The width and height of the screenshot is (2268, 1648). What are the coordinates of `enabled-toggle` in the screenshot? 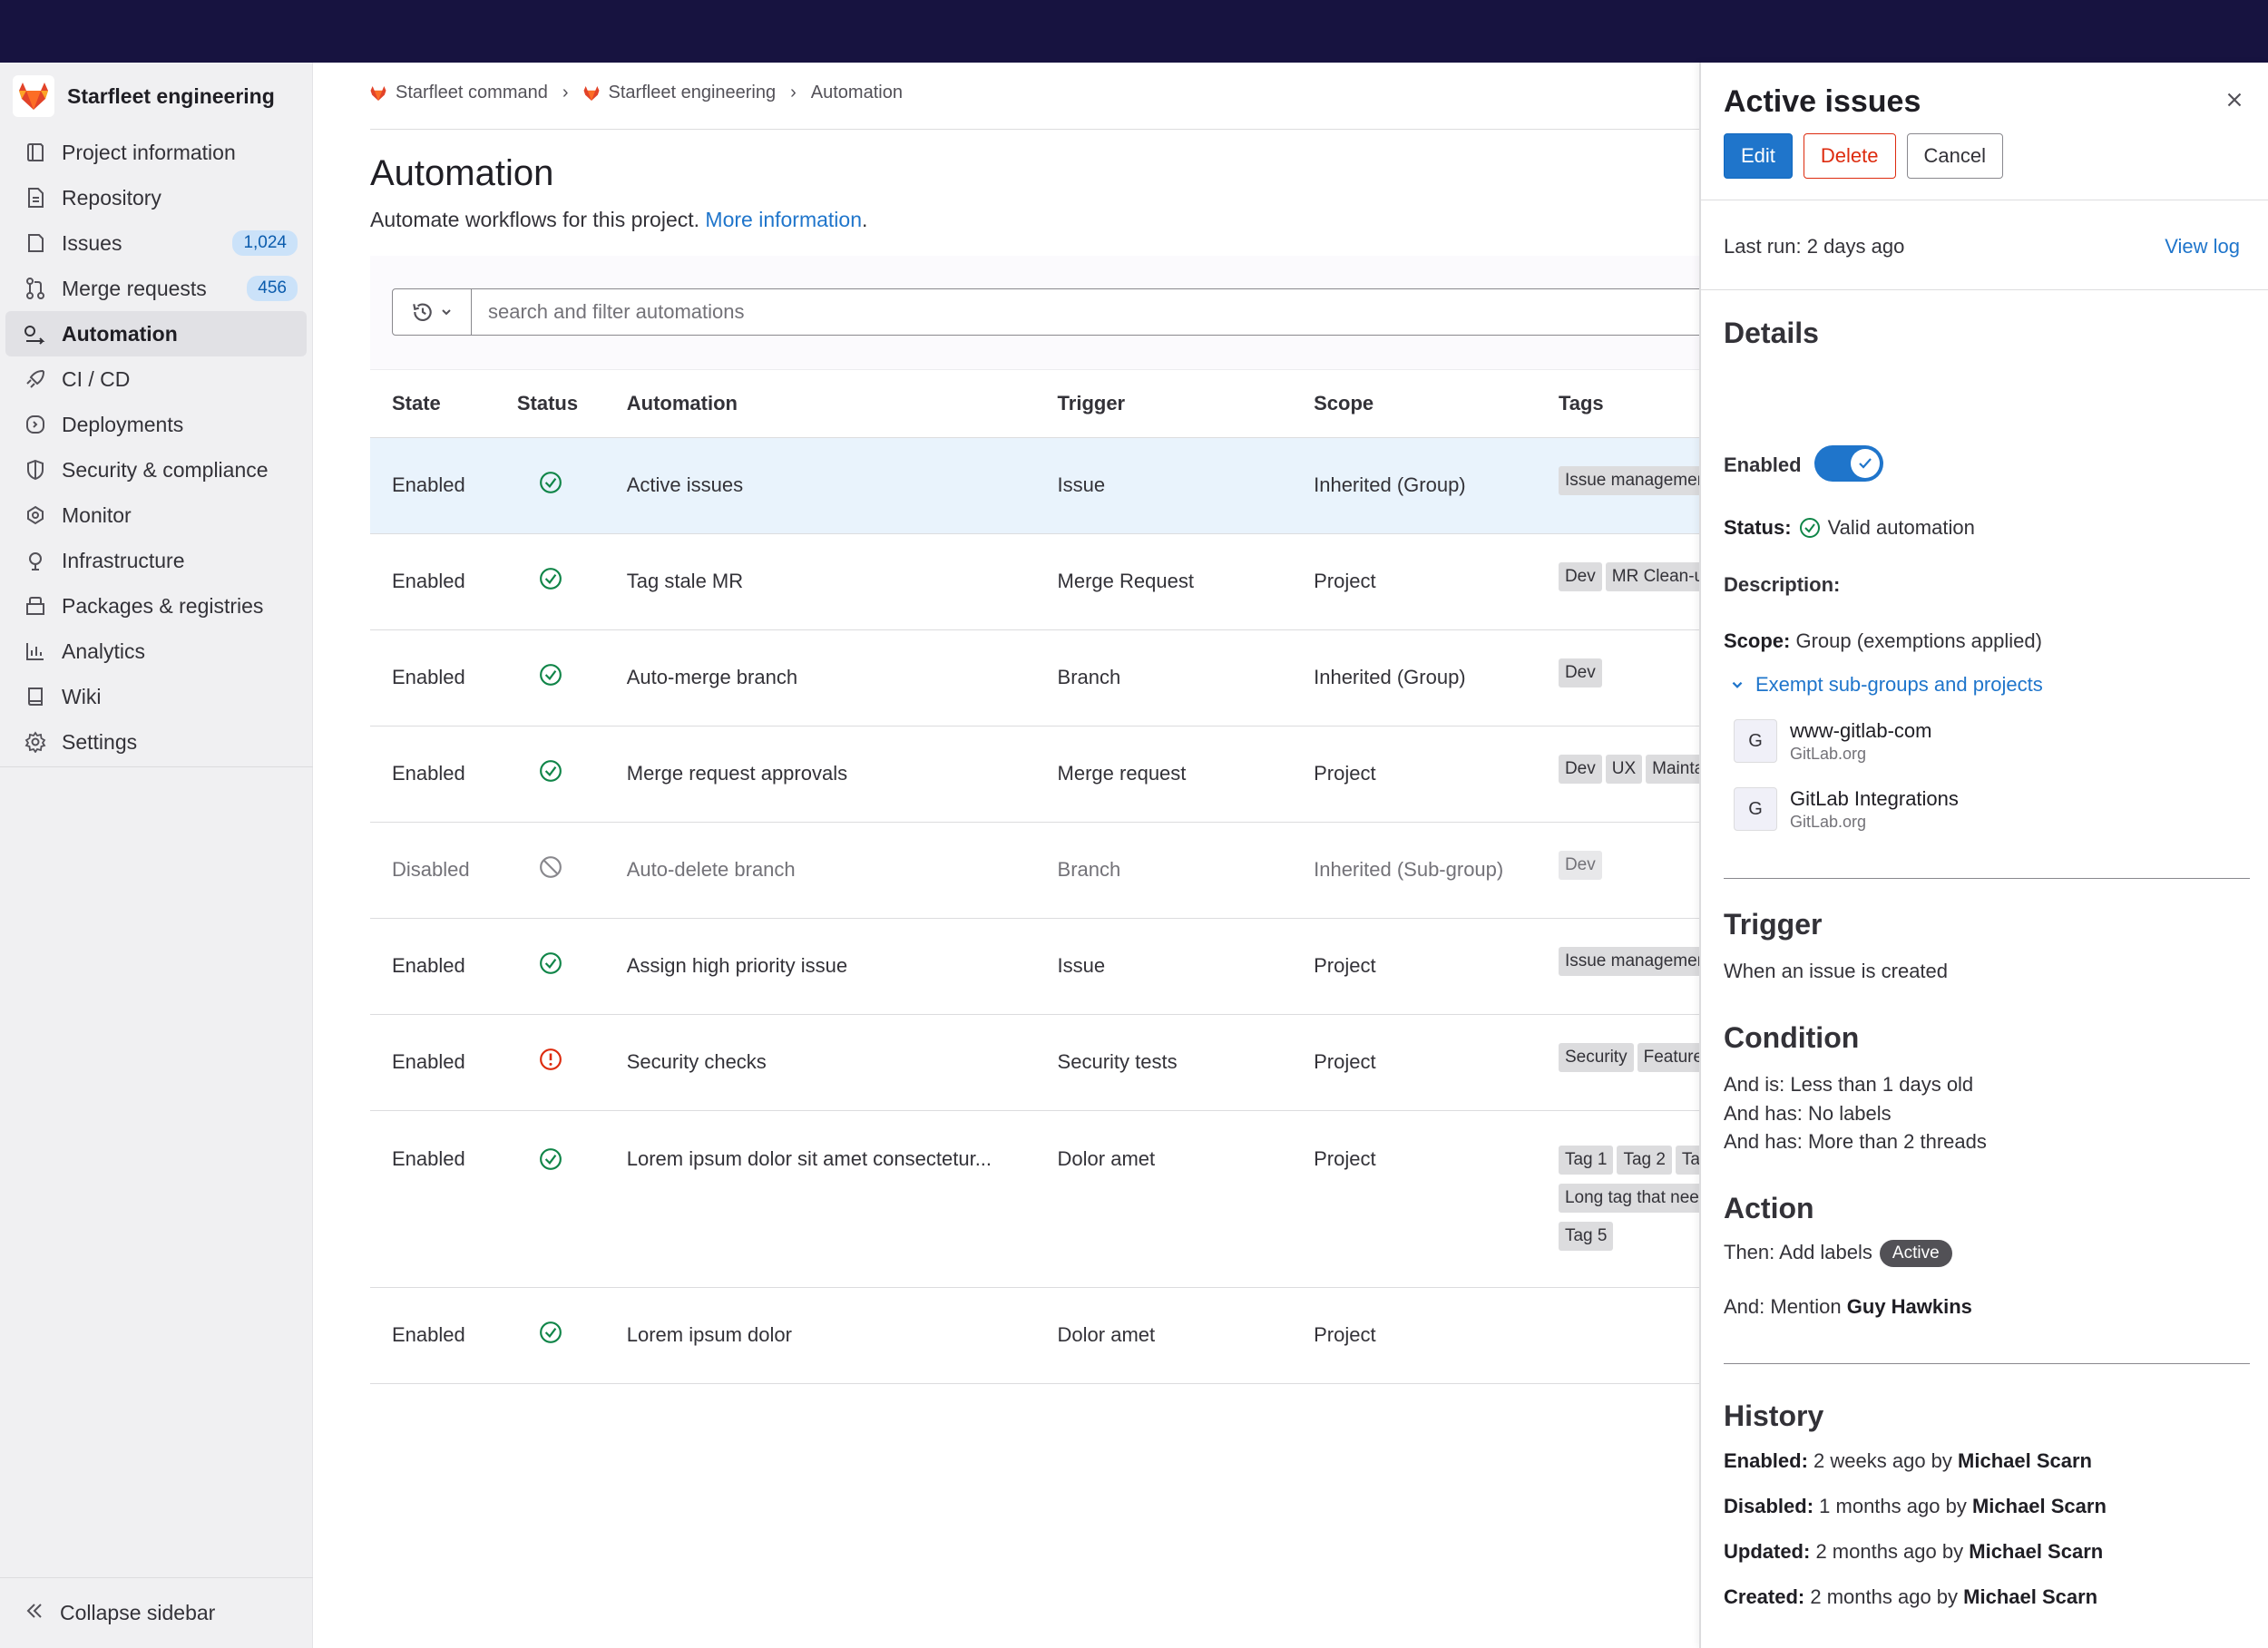 It's located at (1849, 463).